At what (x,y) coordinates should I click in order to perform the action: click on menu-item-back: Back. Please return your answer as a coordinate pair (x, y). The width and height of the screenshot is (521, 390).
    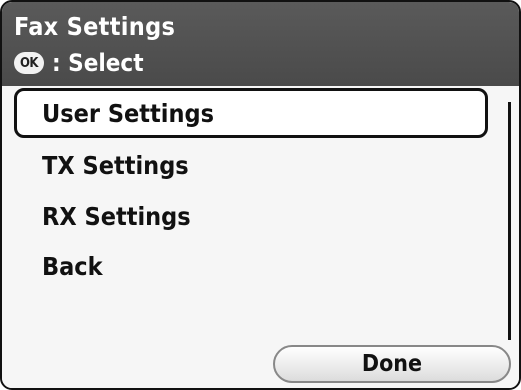
    Looking at the image, I should click on (251, 266).